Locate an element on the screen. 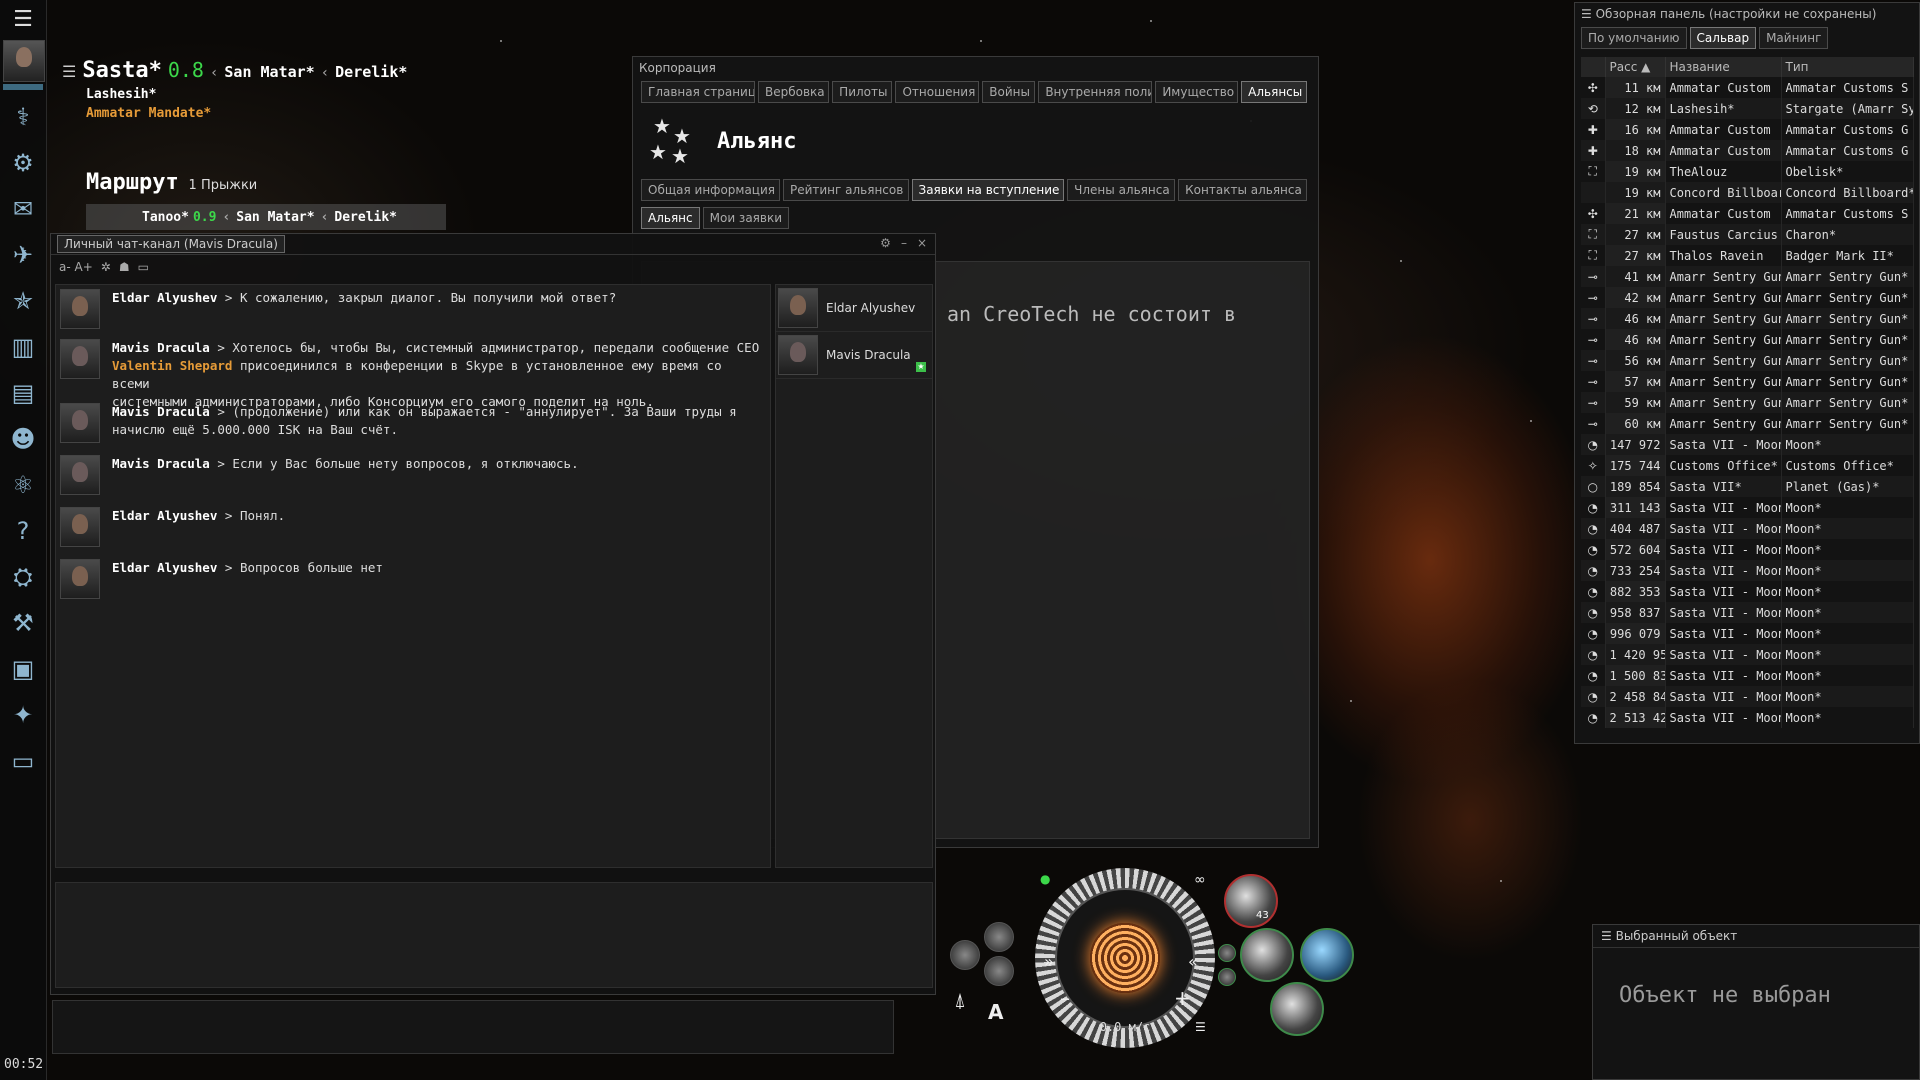 Image resolution: width=1920 pixels, height=1080 pixels. table-row: ⛶ 19 км TheAlouz Obelisk* is located at coordinates (1747, 171).